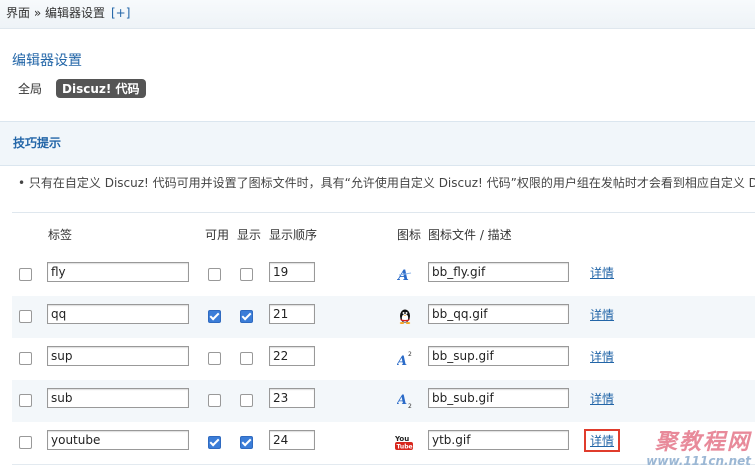  Describe the element at coordinates (47, 61) in the screenshot. I see `page-title: 编辑器设置` at that location.